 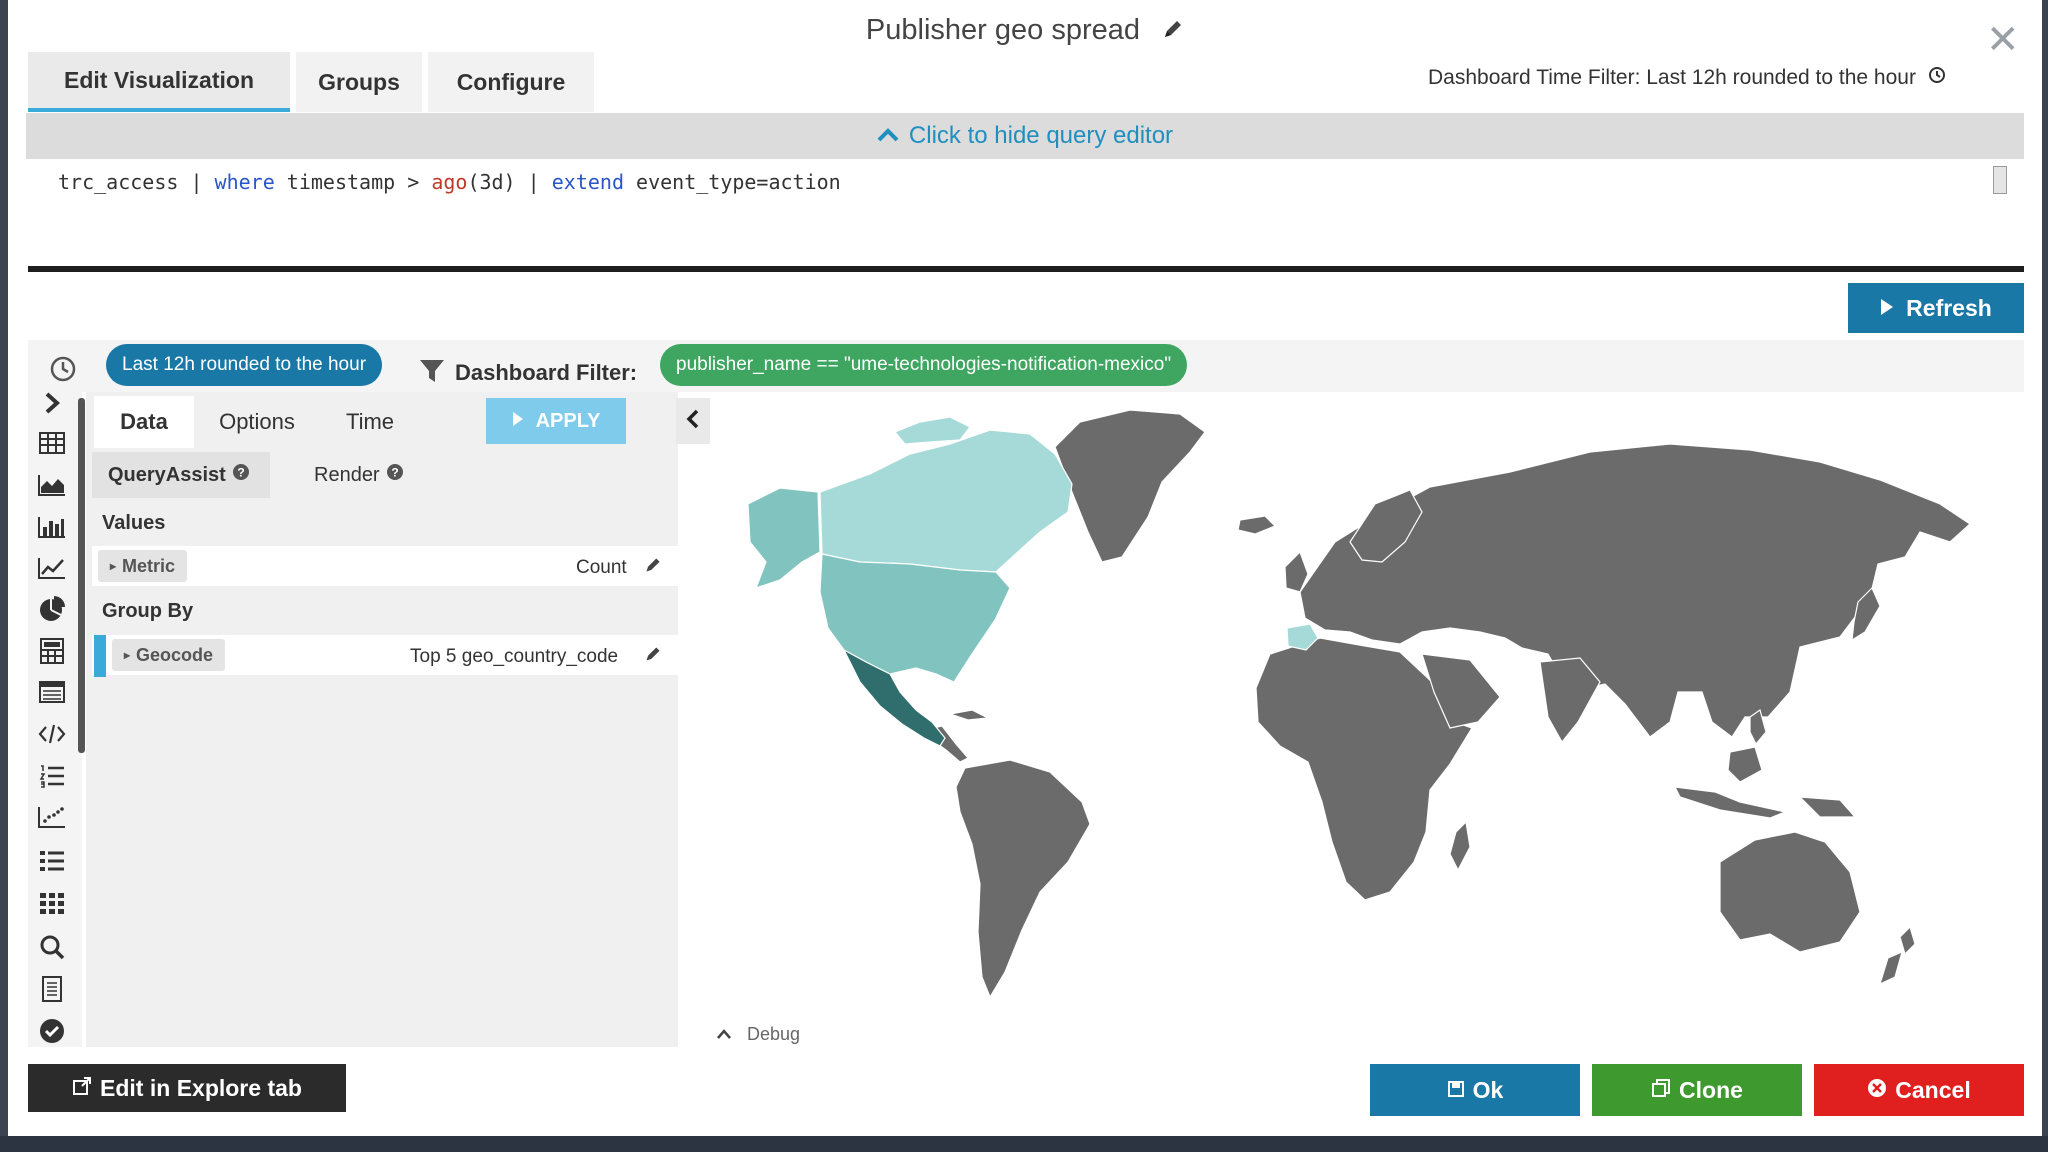 I want to click on metric-value: Count, so click(x=601, y=567).